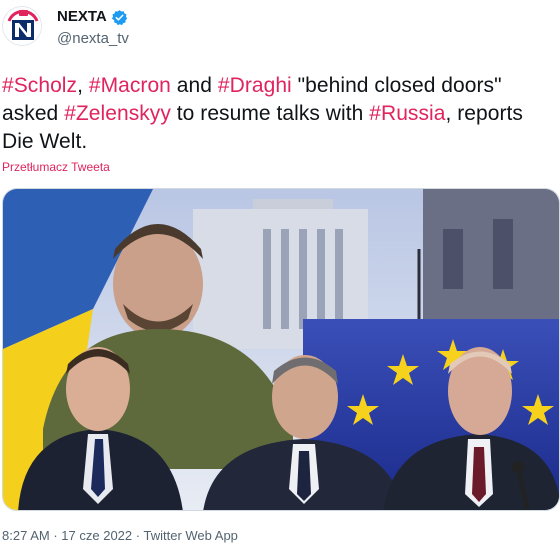 The height and width of the screenshot is (554, 560). I want to click on translate-link: Przetłumacz Tweeta, so click(56, 167).